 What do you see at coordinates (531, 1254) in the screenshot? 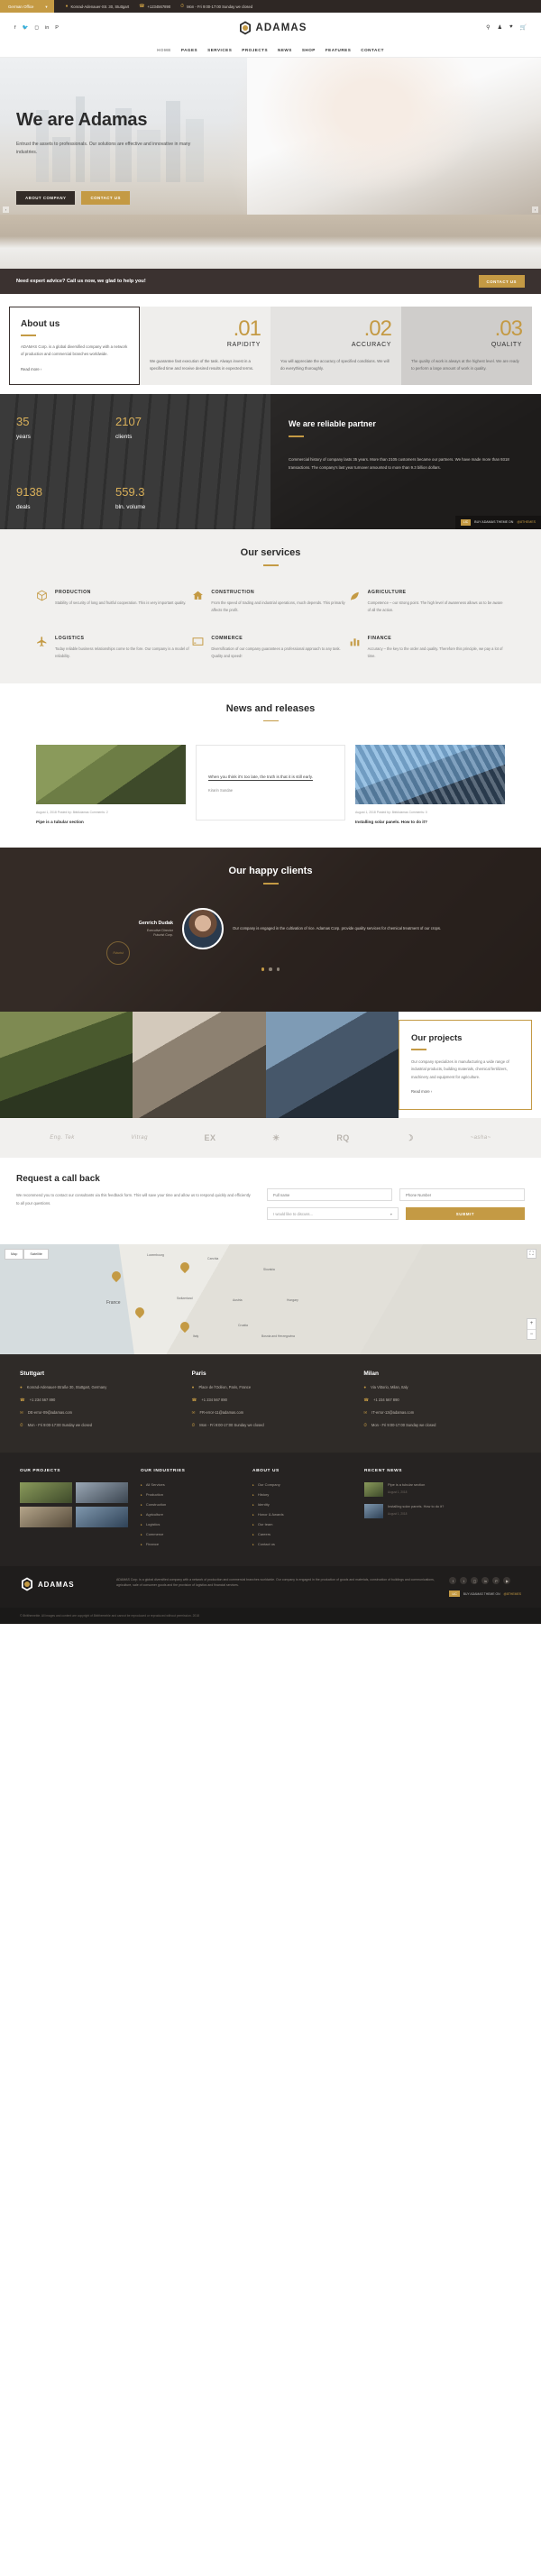
I see `map-fullscreen-icon: ⛶` at bounding box center [531, 1254].